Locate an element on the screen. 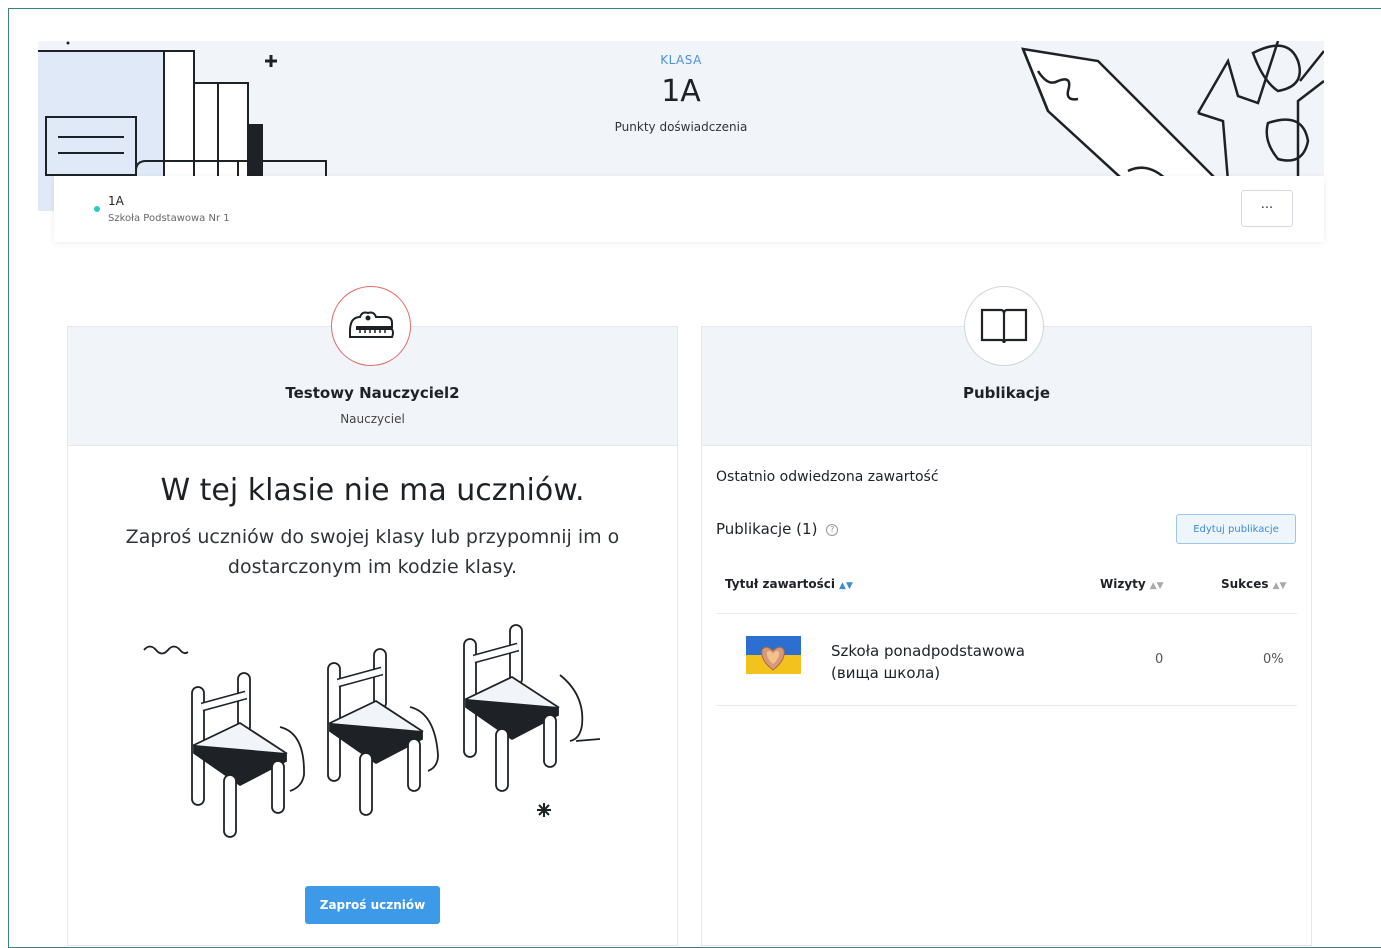 The image size is (1381, 948). crocodile-icon is located at coordinates (371, 324).